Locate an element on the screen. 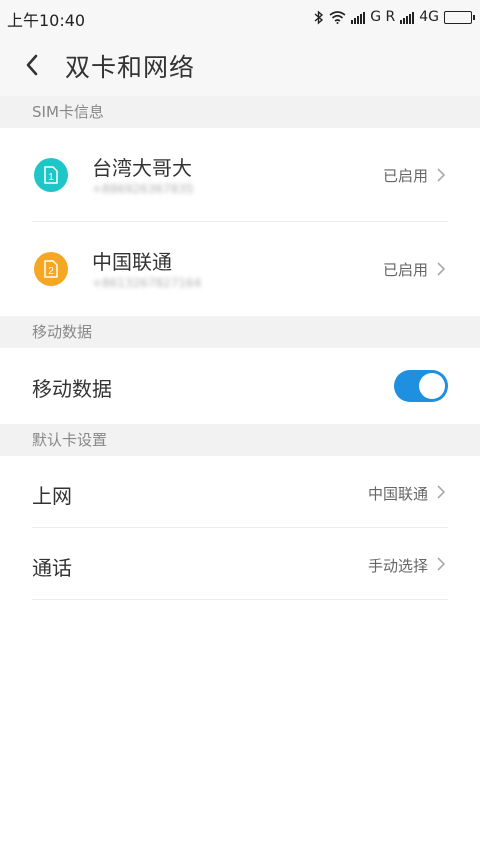 This screenshot has width=480, height=853. section-header-mobile-data: 移动数据 is located at coordinates (240, 332).